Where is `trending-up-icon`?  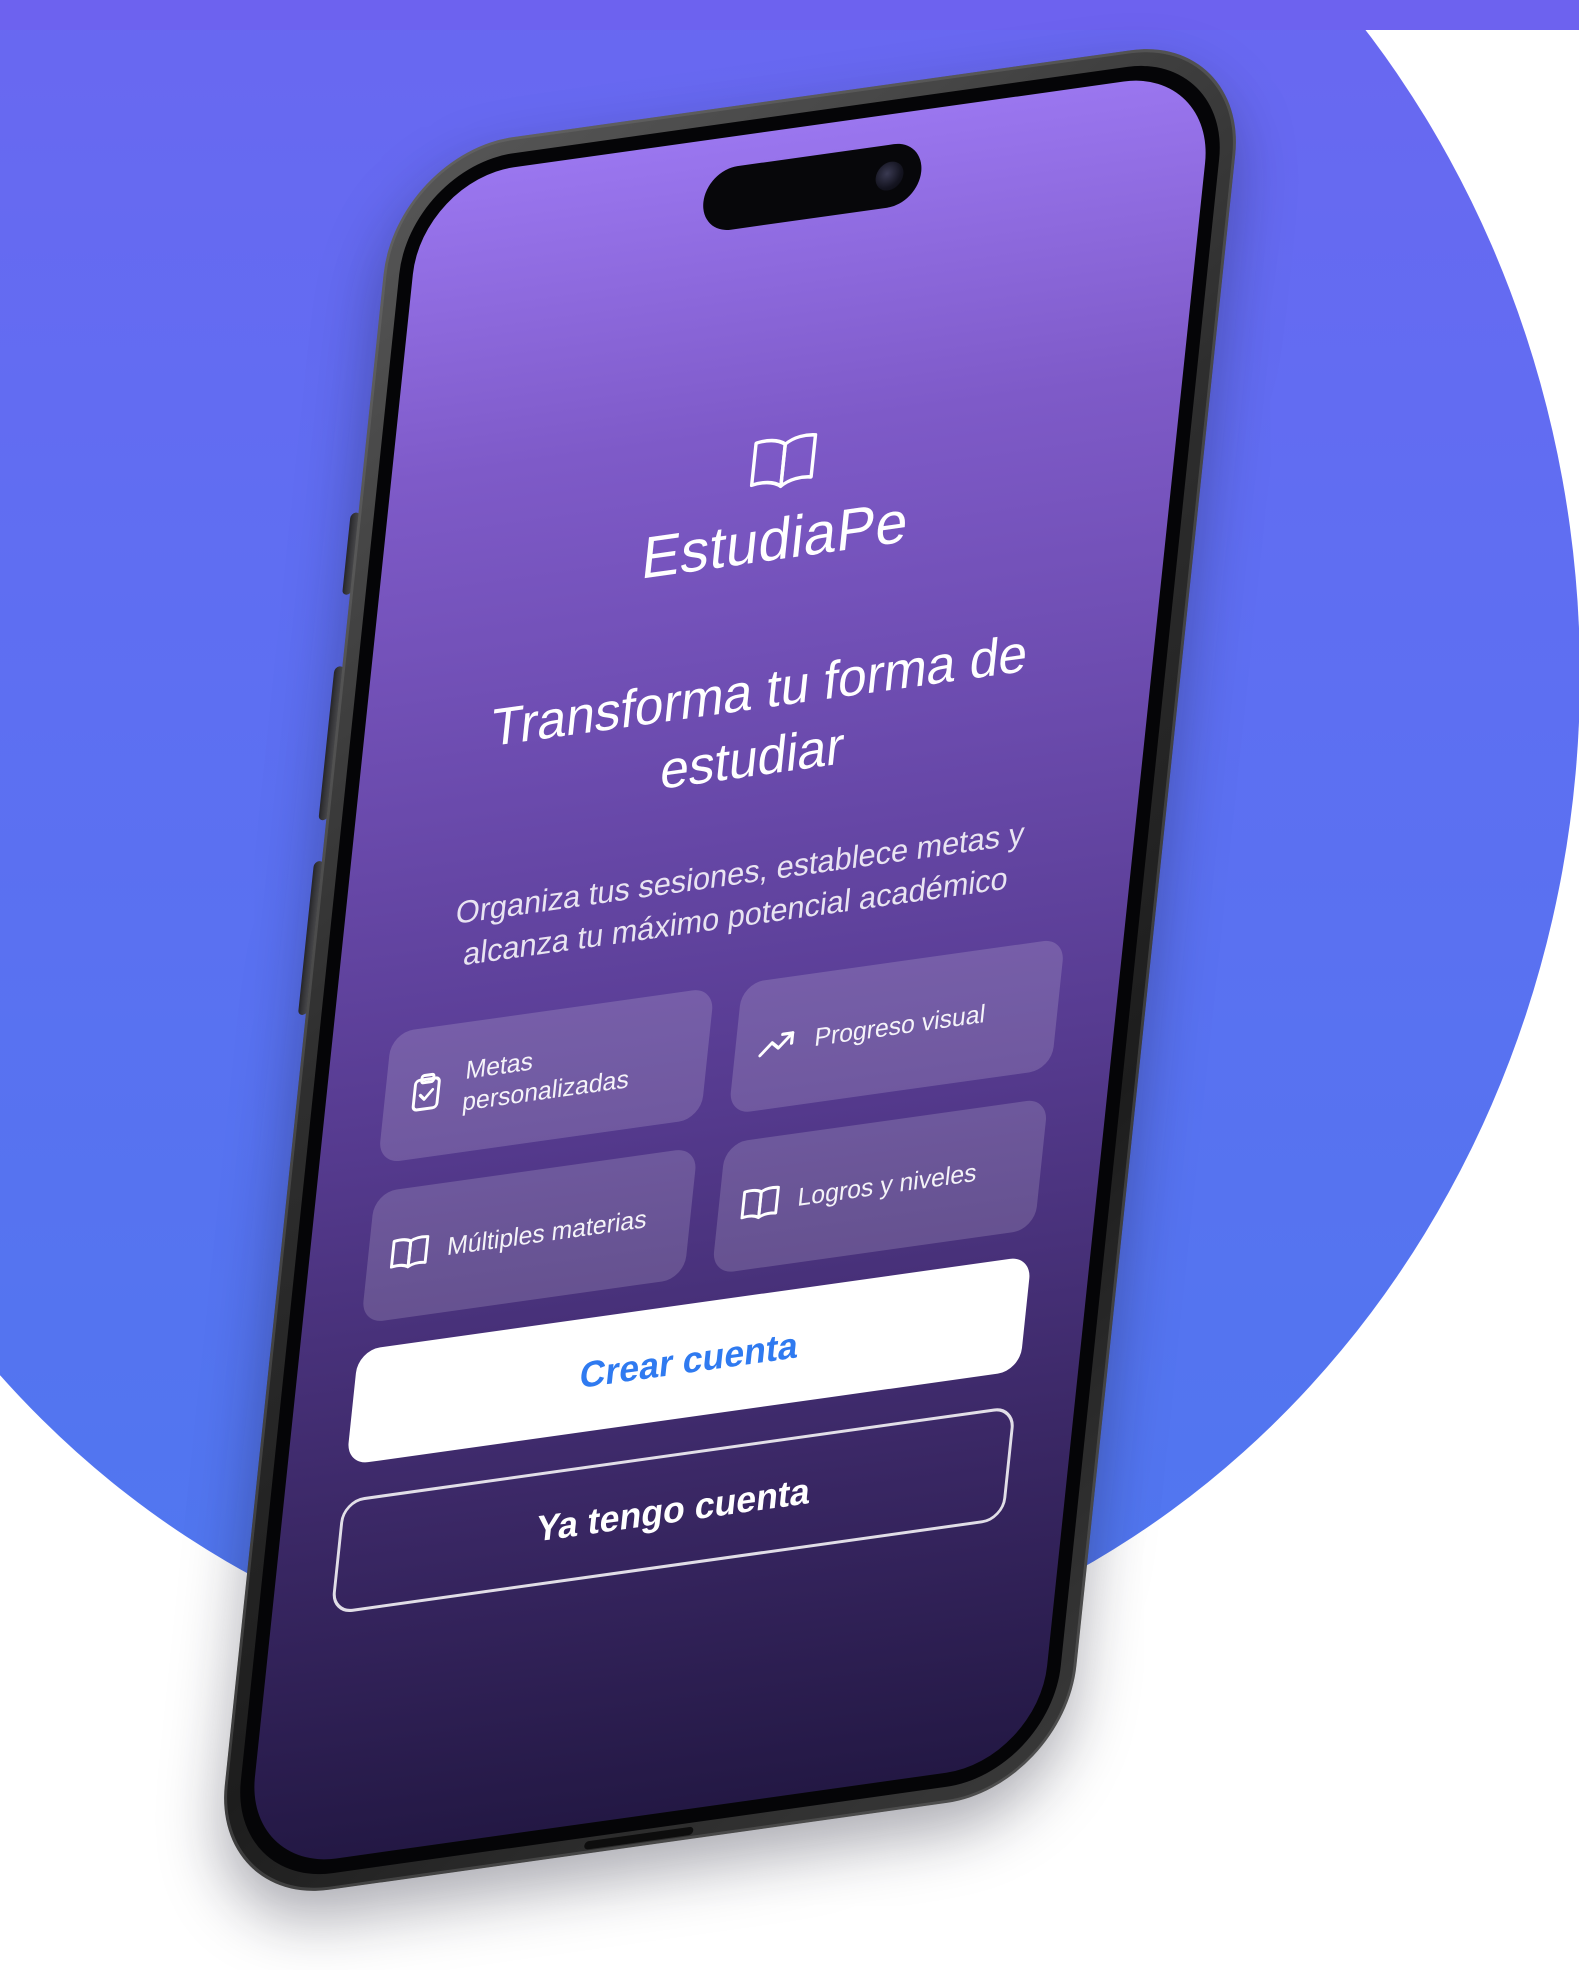 trending-up-icon is located at coordinates (776, 1044).